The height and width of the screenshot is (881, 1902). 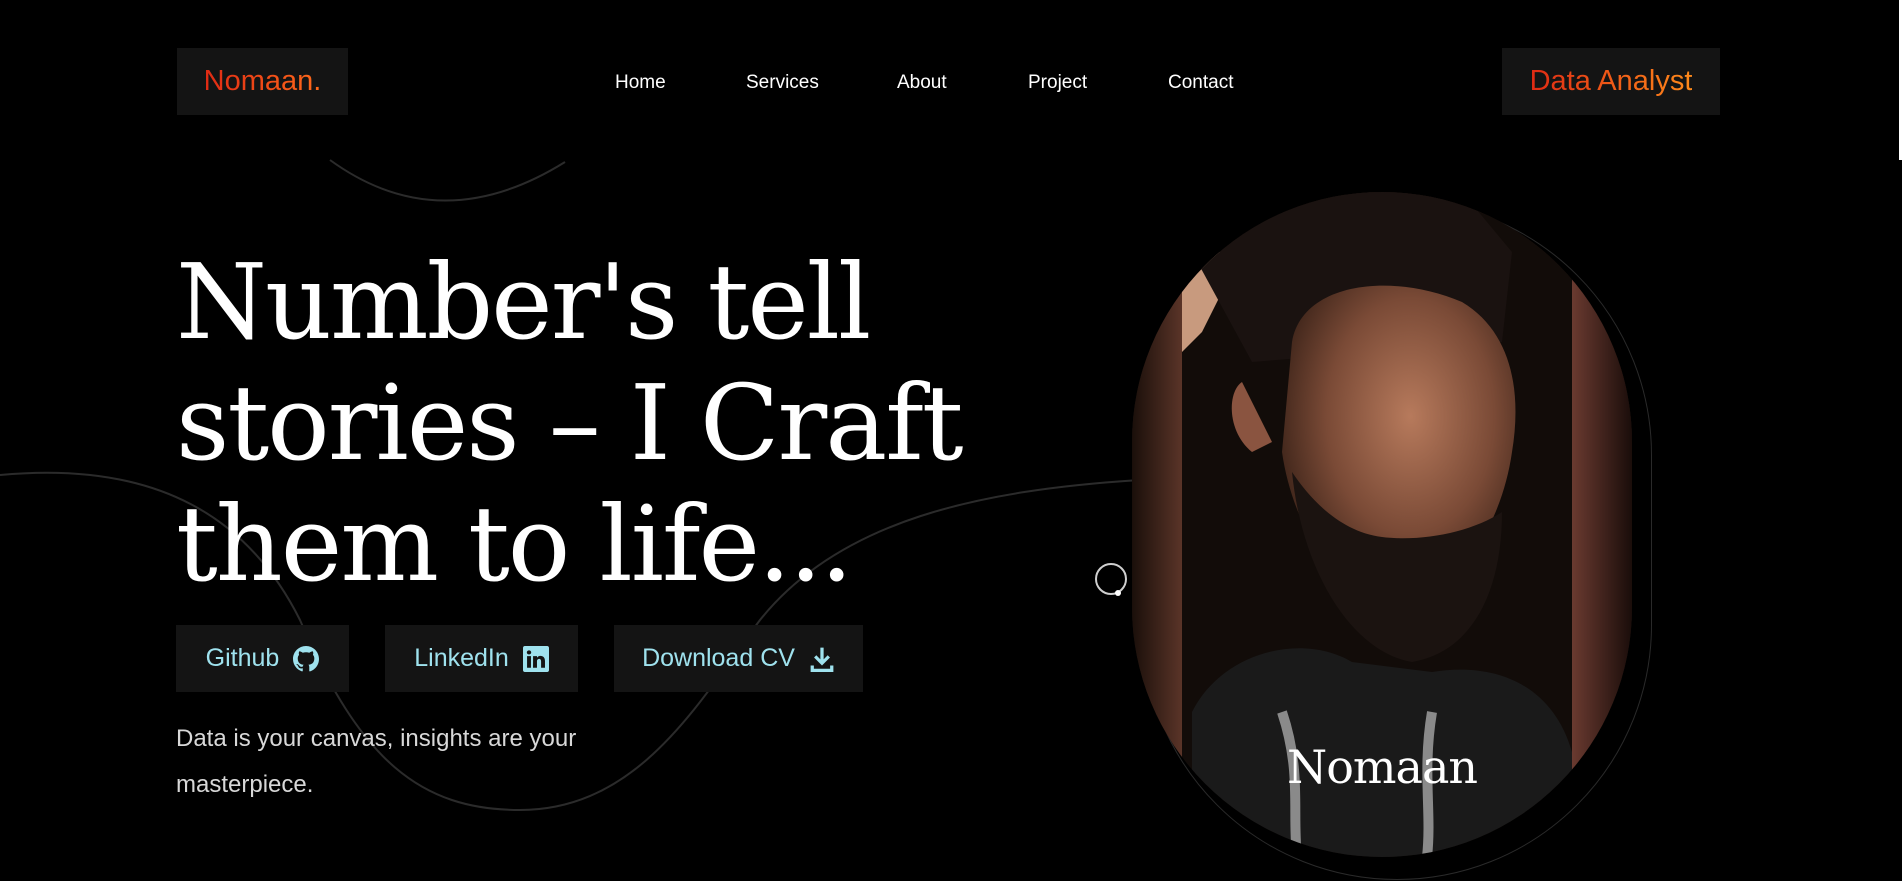 What do you see at coordinates (822, 659) in the screenshot?
I see `download-icon` at bounding box center [822, 659].